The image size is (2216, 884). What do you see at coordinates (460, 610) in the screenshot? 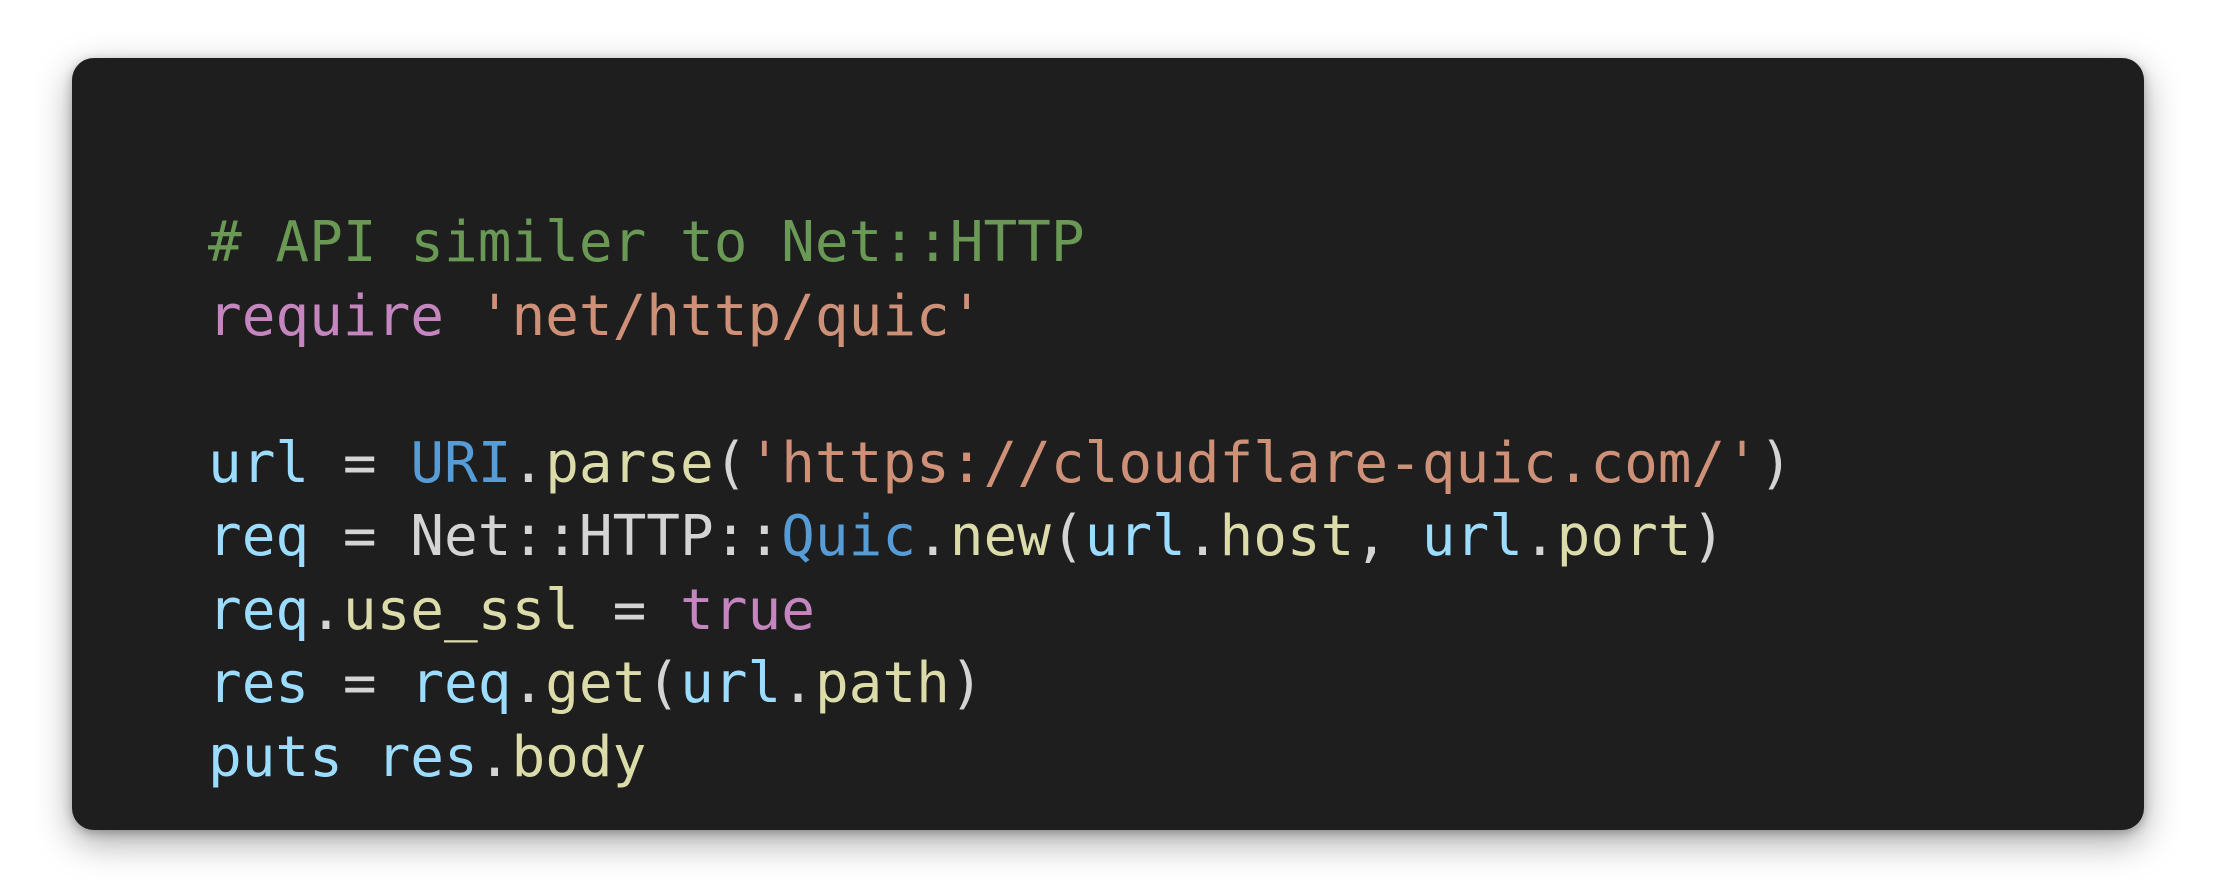
I see `code-token: use_ssl` at bounding box center [460, 610].